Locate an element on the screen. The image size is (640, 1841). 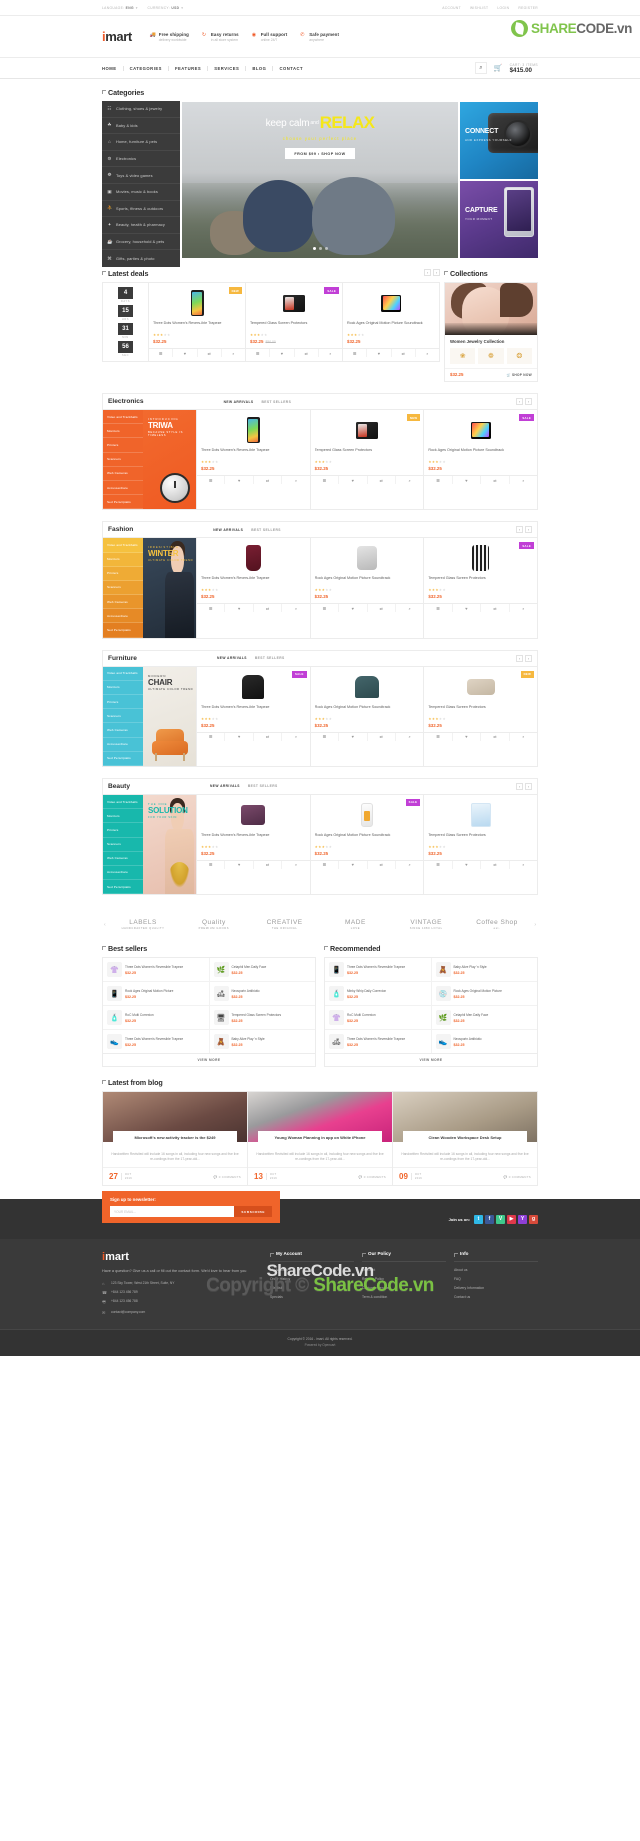
list-item: 👟 Neosporin Antibiotic $32.25 is located at coordinates (485, 1041).